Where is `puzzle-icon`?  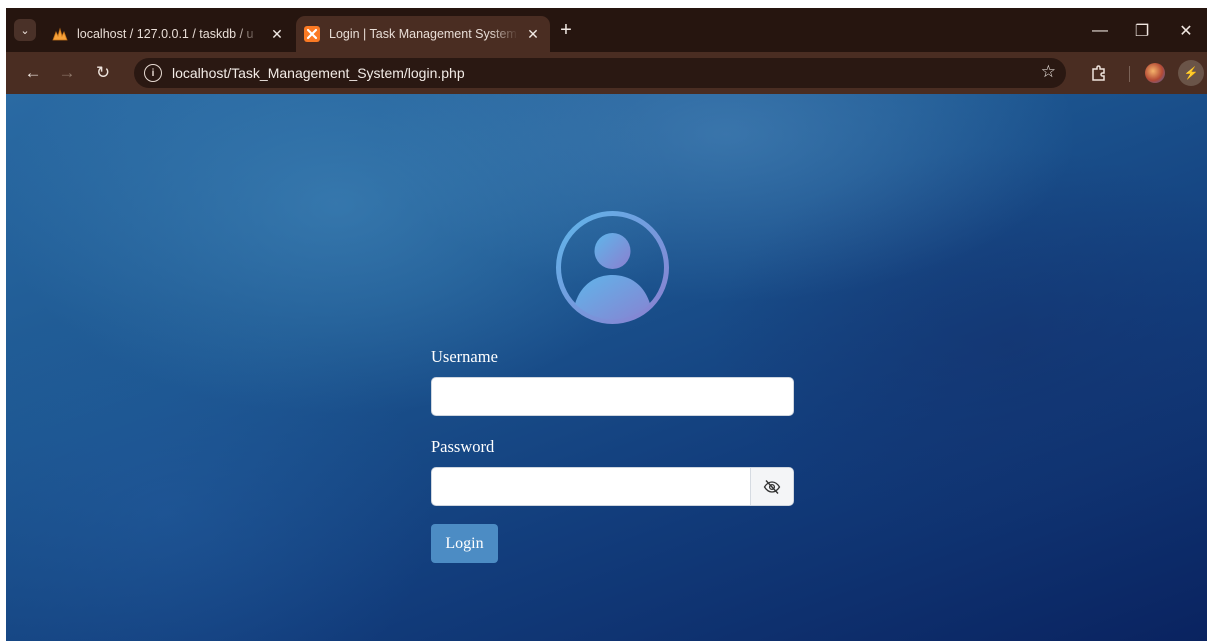
puzzle-icon is located at coordinates (1098, 73).